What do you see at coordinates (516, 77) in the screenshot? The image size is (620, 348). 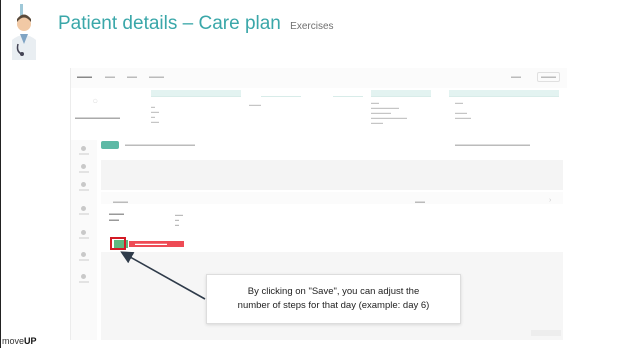 I see `language-select: ▬▬` at bounding box center [516, 77].